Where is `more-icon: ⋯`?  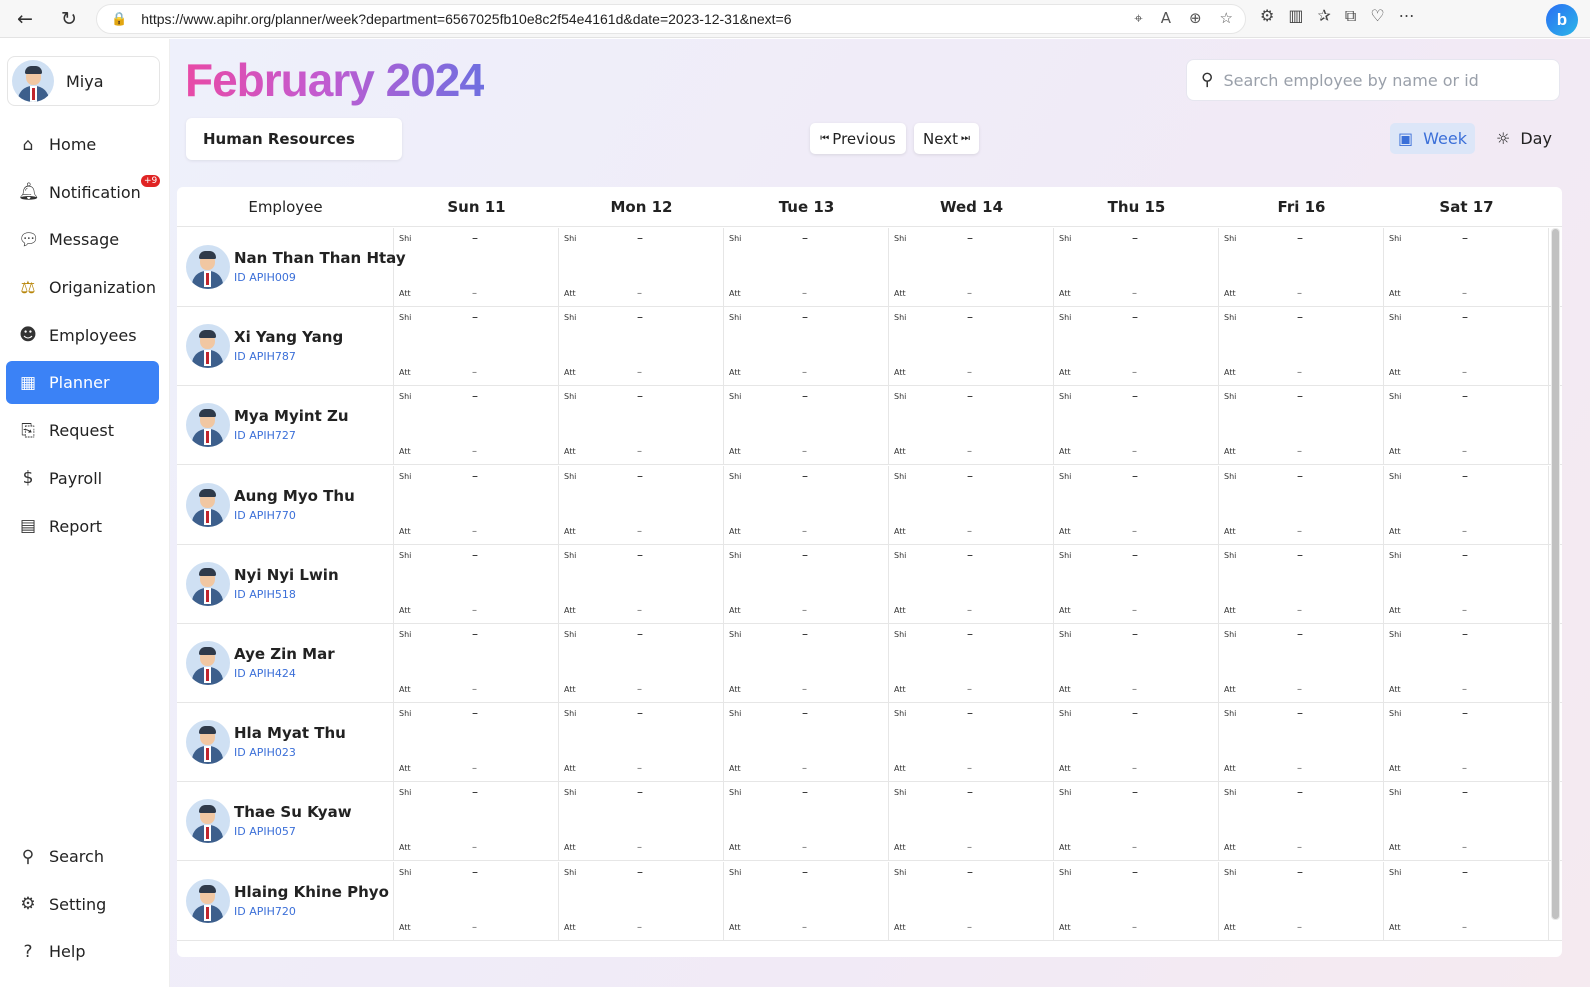
more-icon: ⋯ is located at coordinates (1407, 16).